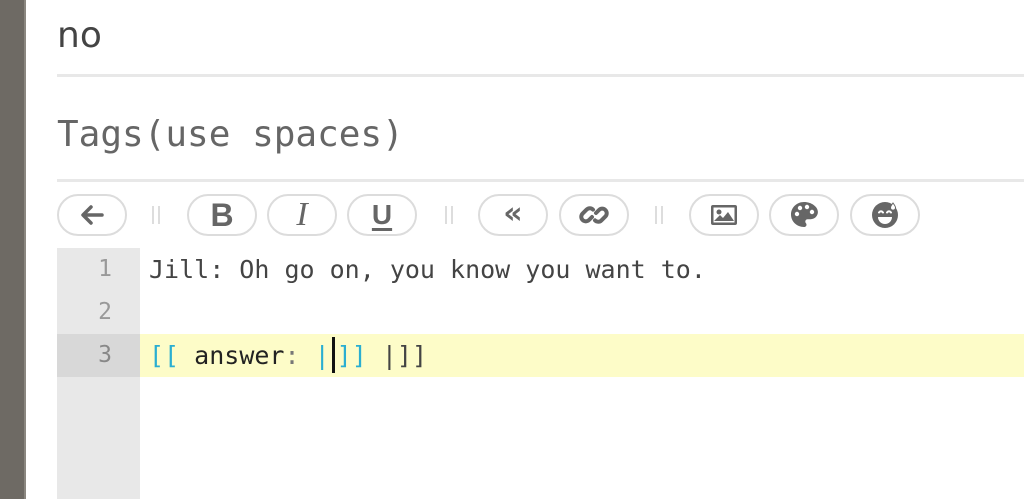 The height and width of the screenshot is (499, 1024). I want to click on pipe: |, so click(322, 355).